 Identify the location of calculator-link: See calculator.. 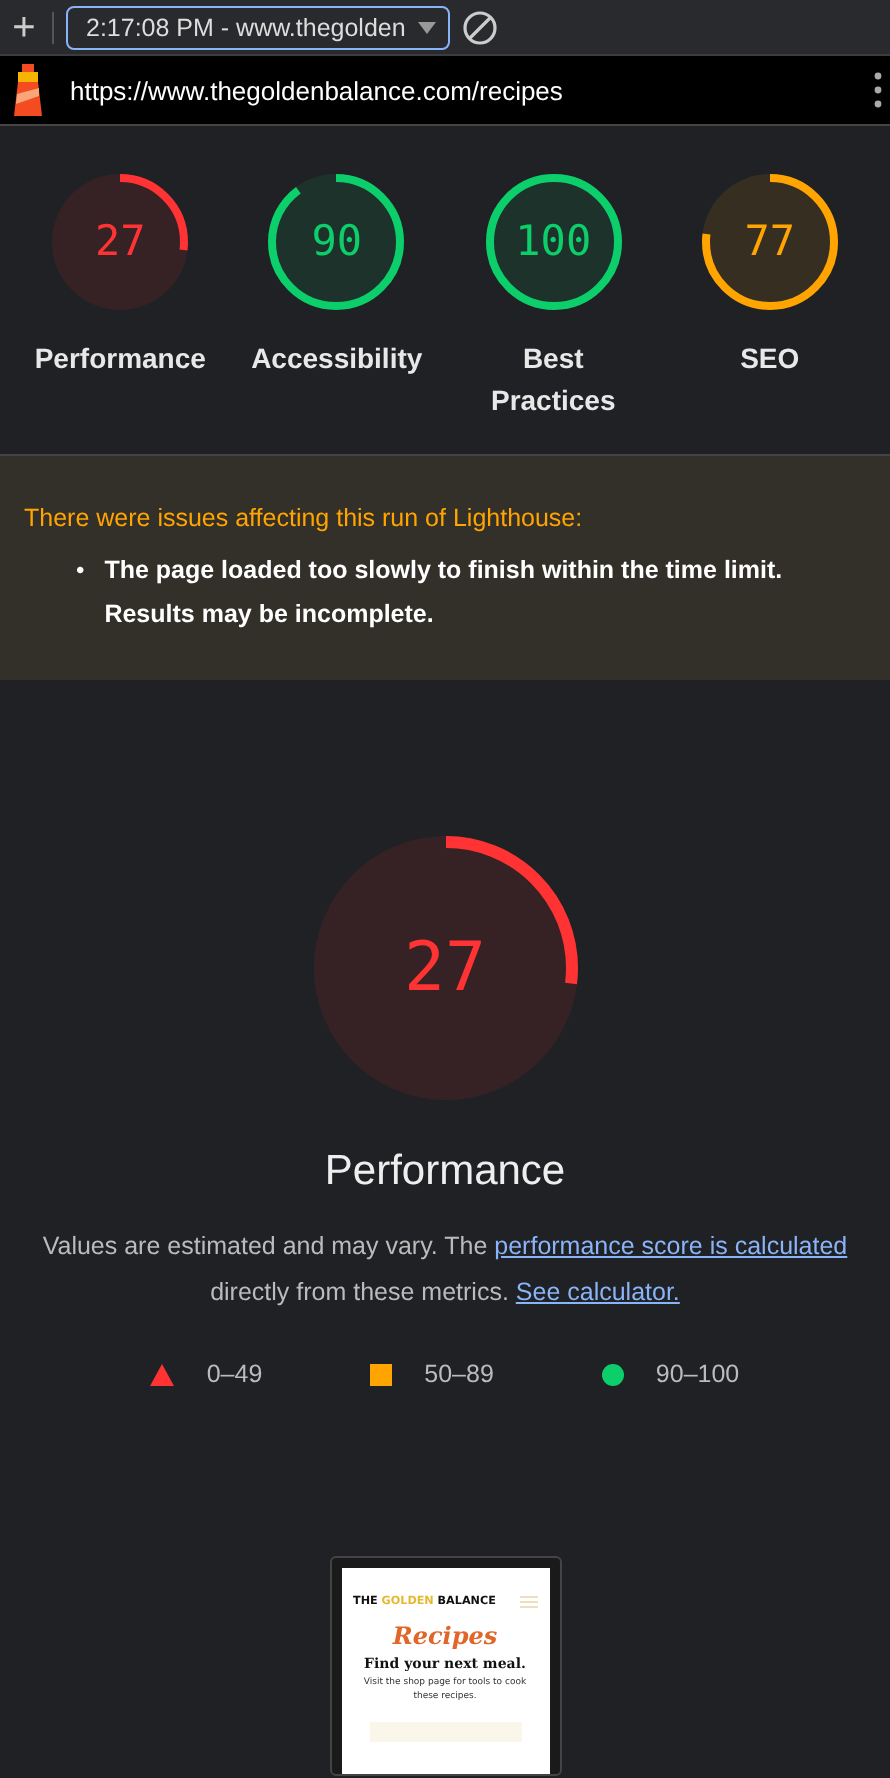
(597, 1292).